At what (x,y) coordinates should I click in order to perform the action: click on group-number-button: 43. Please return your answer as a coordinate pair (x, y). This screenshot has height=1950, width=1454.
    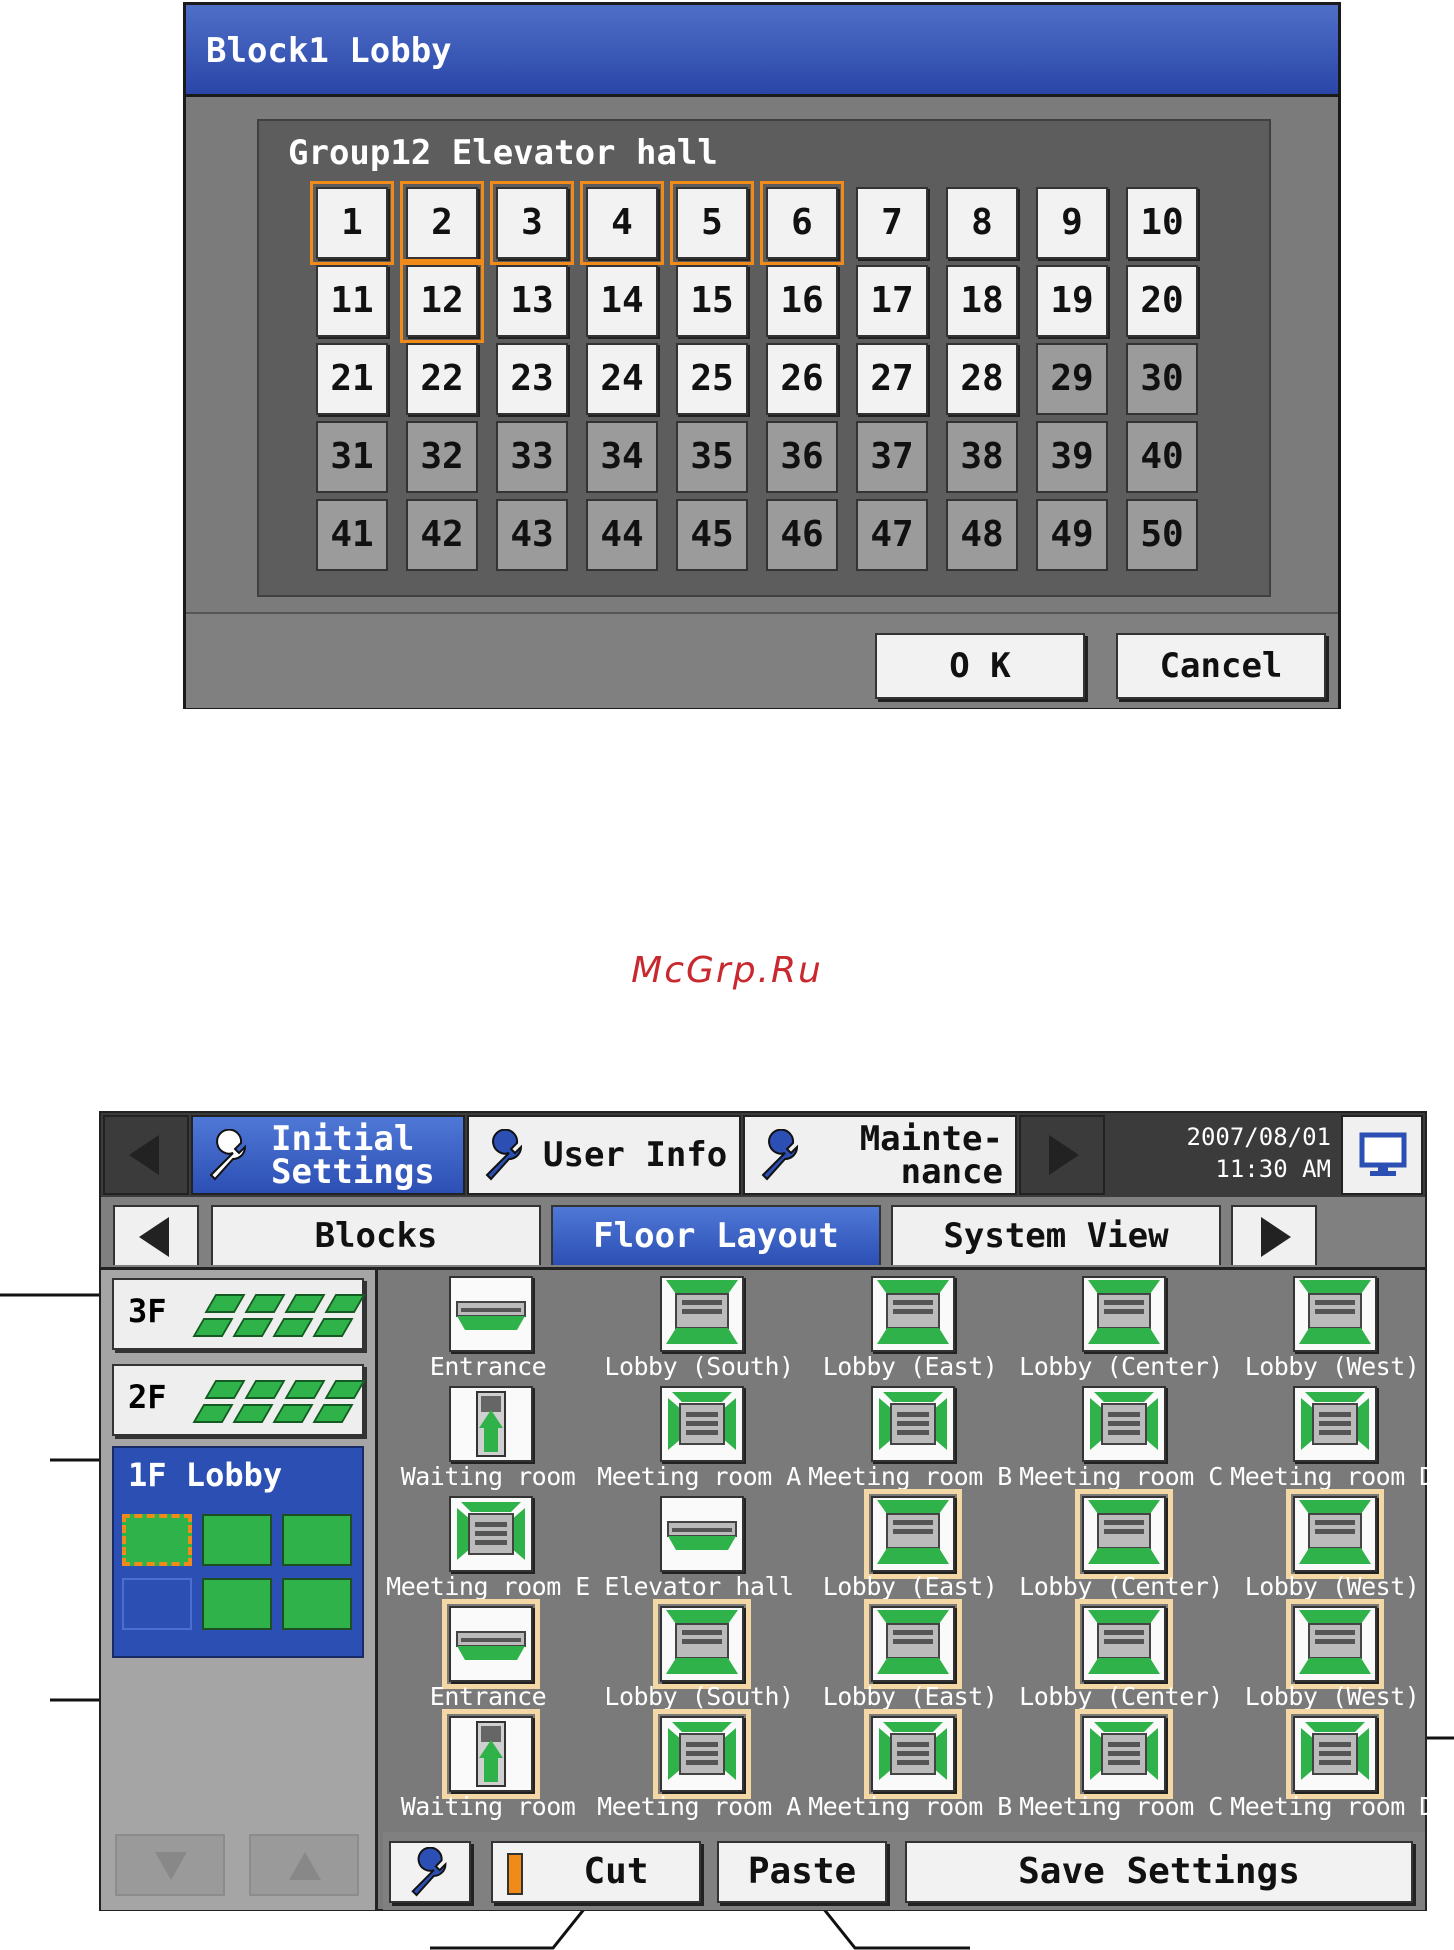
    Looking at the image, I should click on (532, 535).